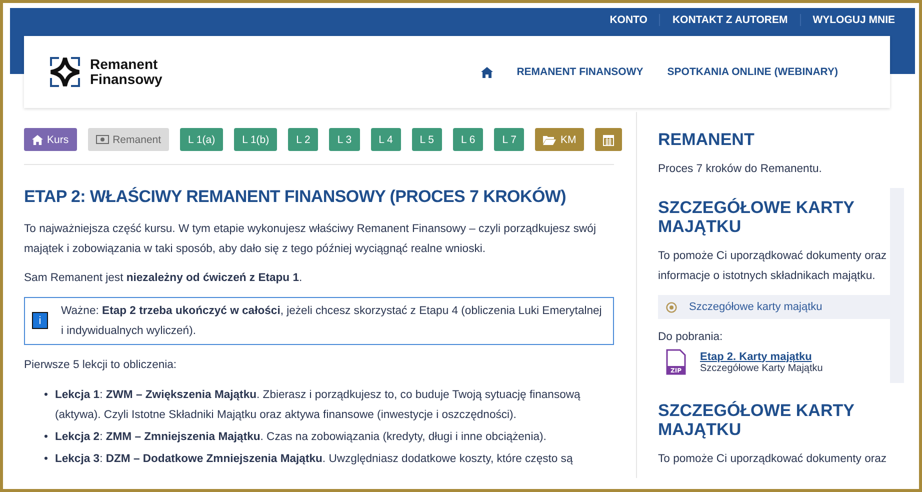 This screenshot has width=922, height=492. What do you see at coordinates (344, 139) in the screenshot?
I see `course-nav-button: L 3` at bounding box center [344, 139].